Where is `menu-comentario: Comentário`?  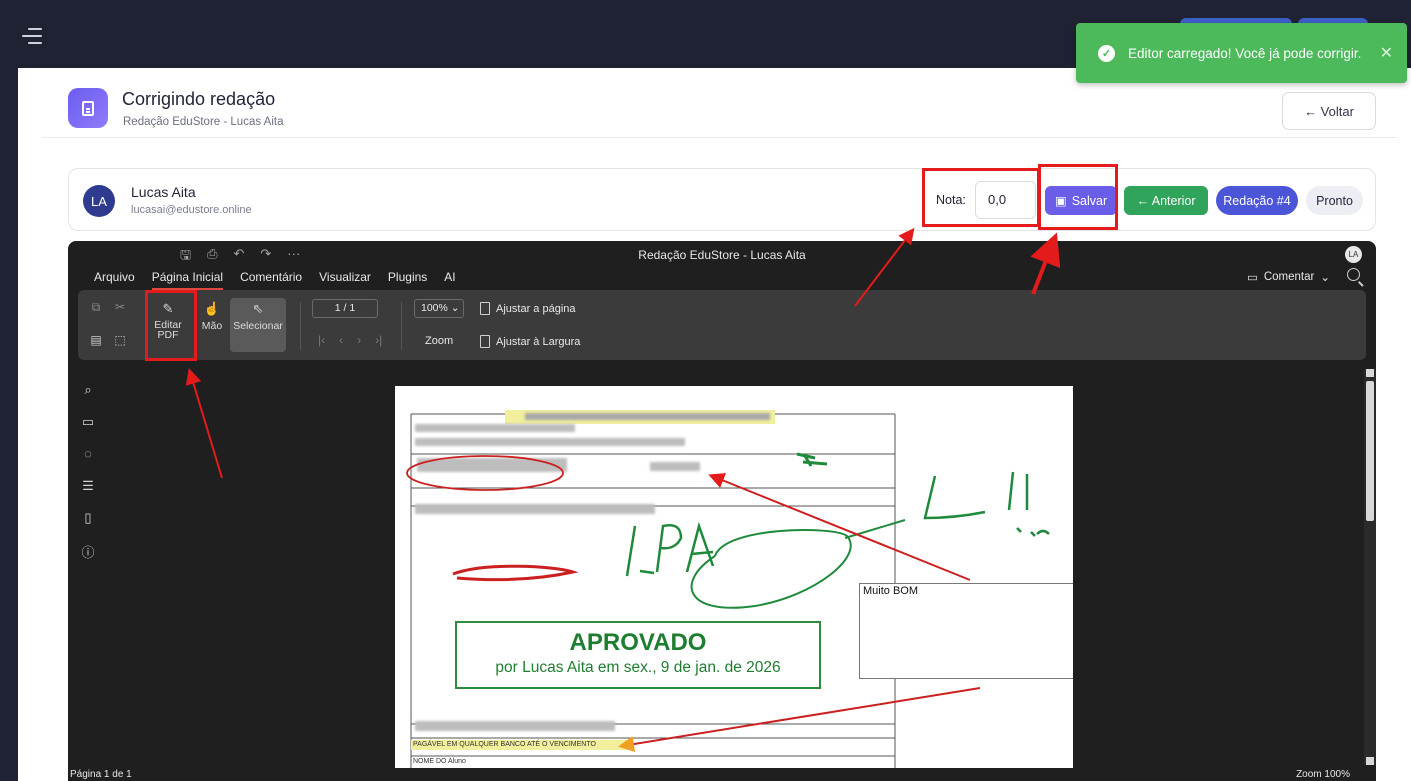
menu-comentario: Comentário is located at coordinates (271, 280).